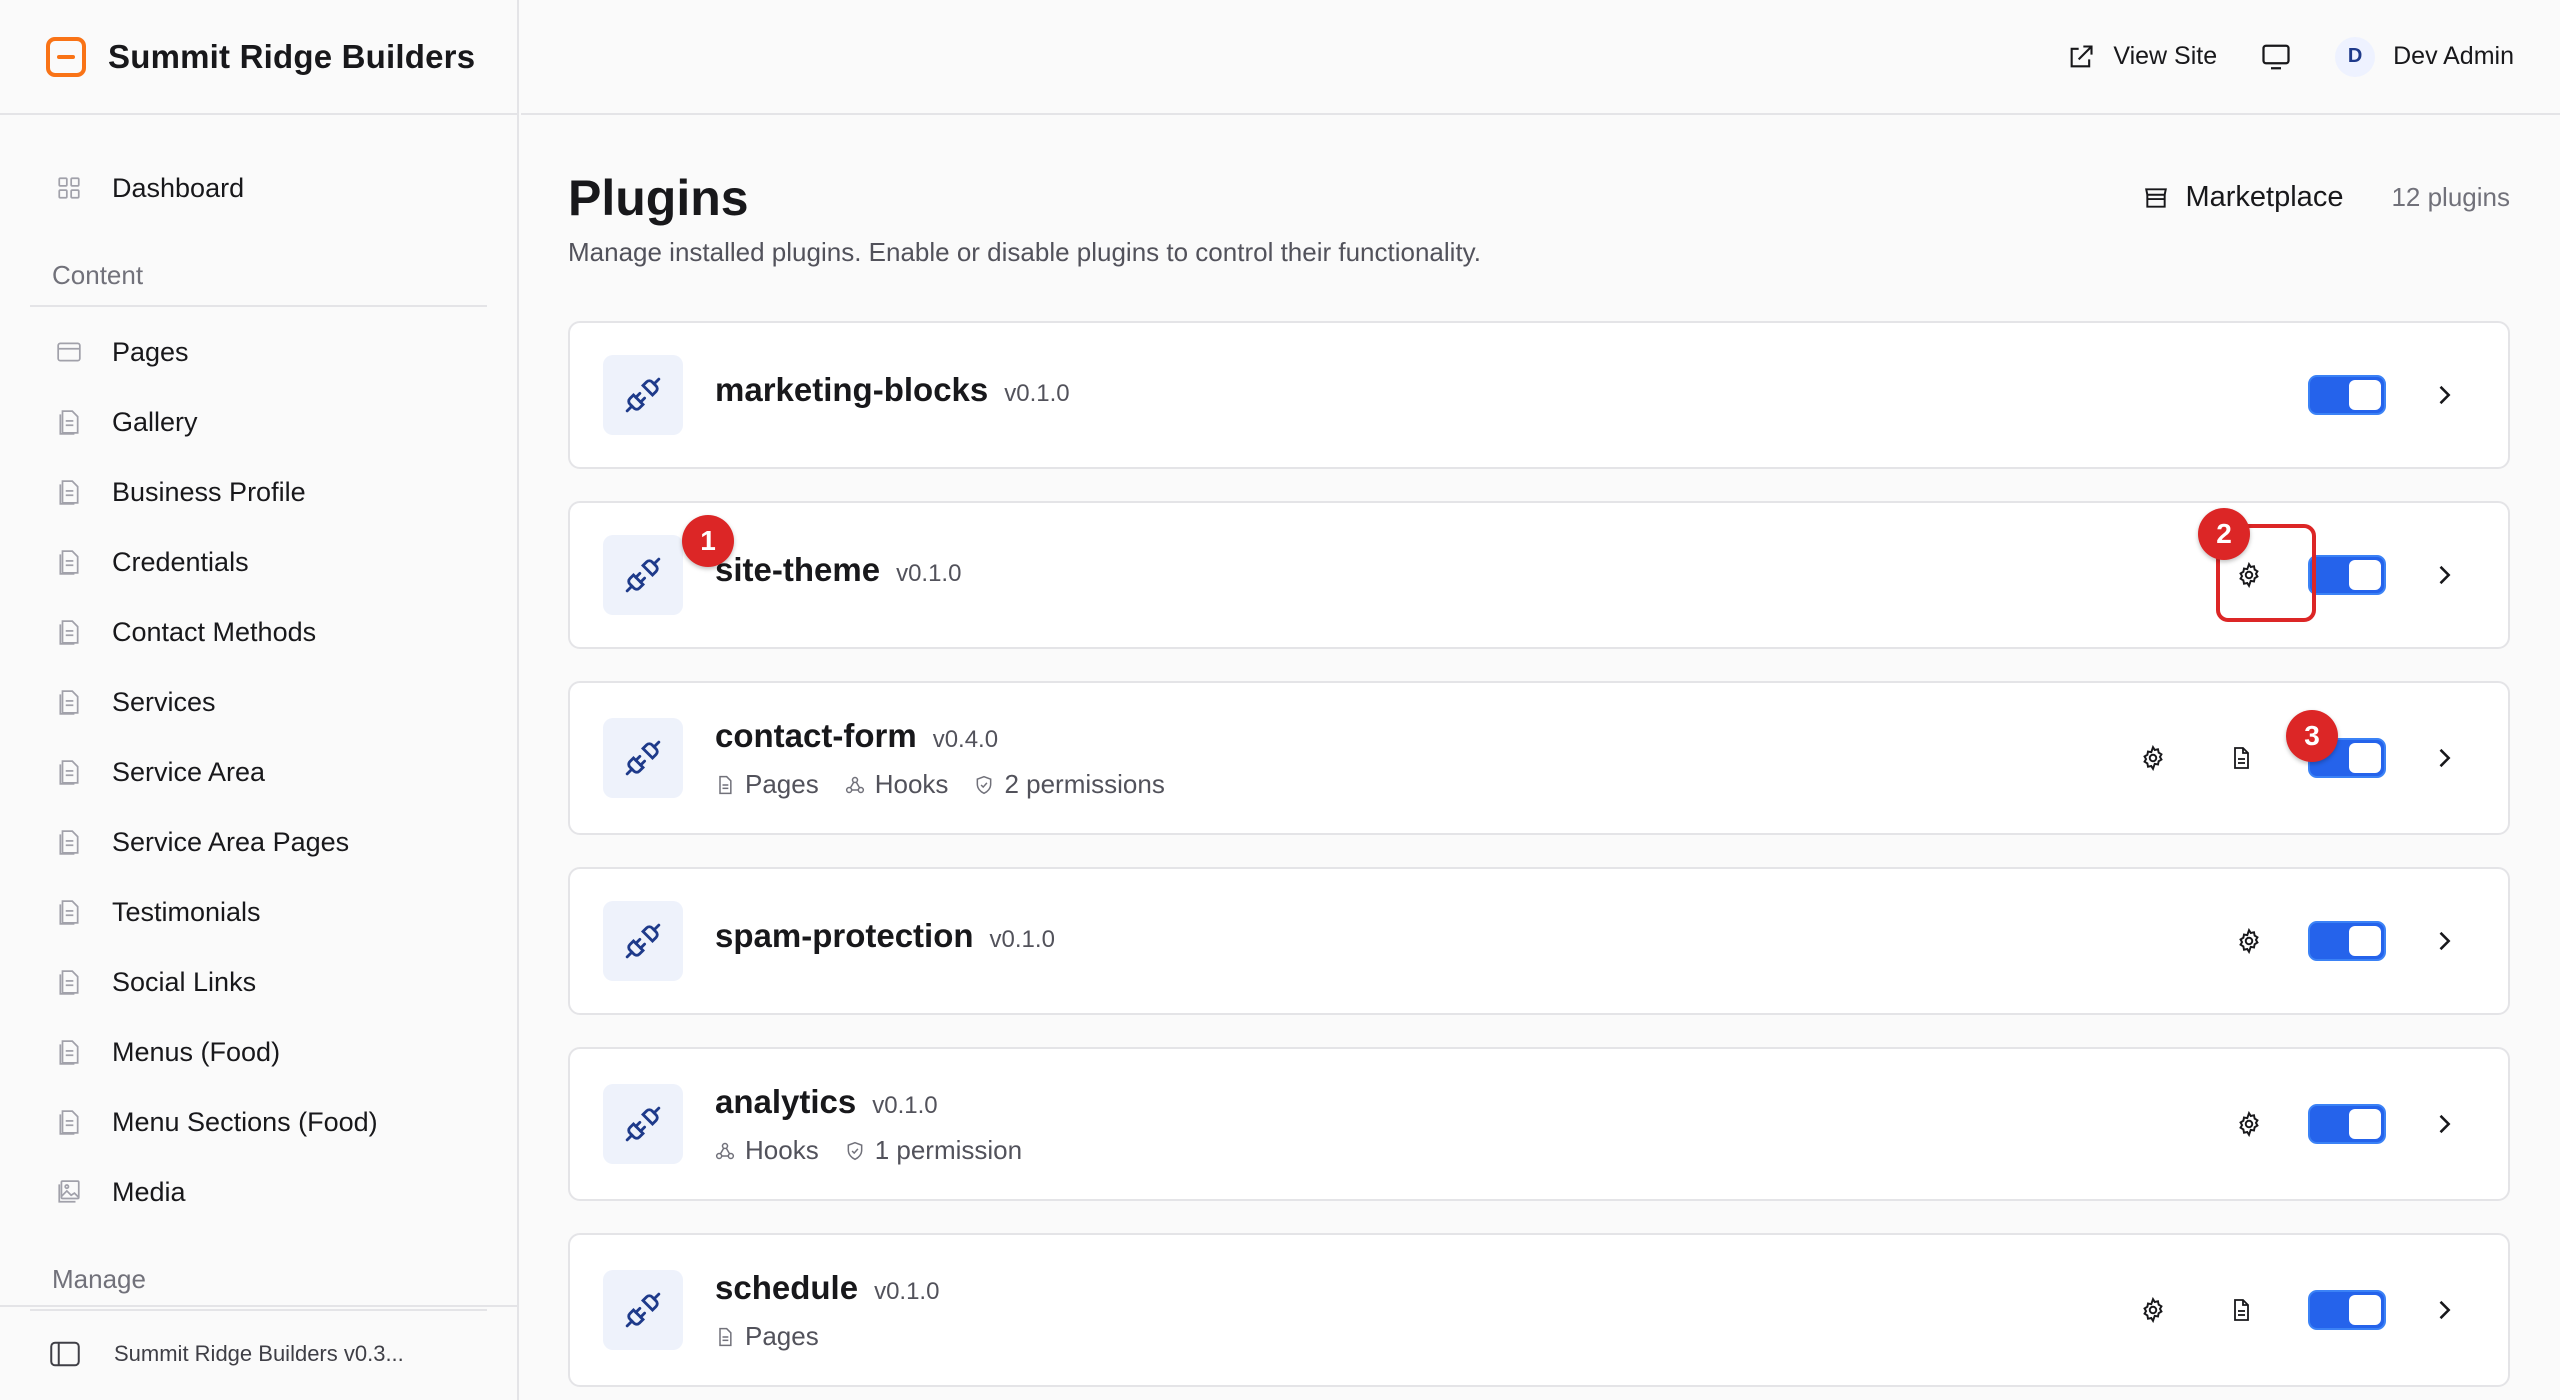 Image resolution: width=2560 pixels, height=1400 pixels. What do you see at coordinates (149, 1191) in the screenshot?
I see `sidebar-item-label: Media` at bounding box center [149, 1191].